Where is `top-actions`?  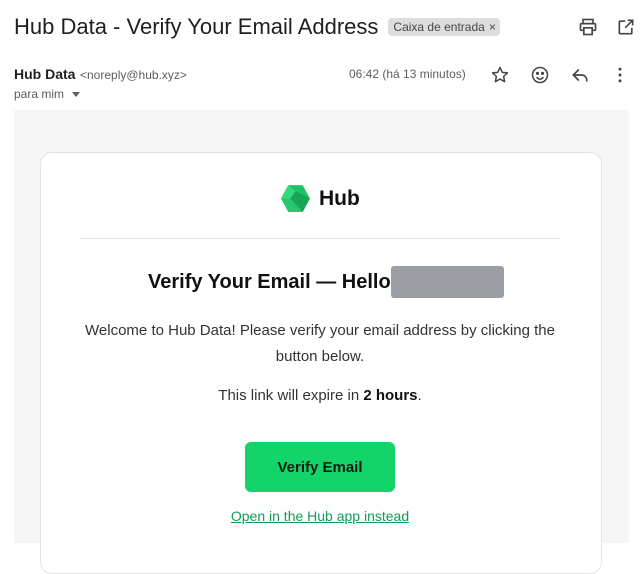
top-actions is located at coordinates (607, 27).